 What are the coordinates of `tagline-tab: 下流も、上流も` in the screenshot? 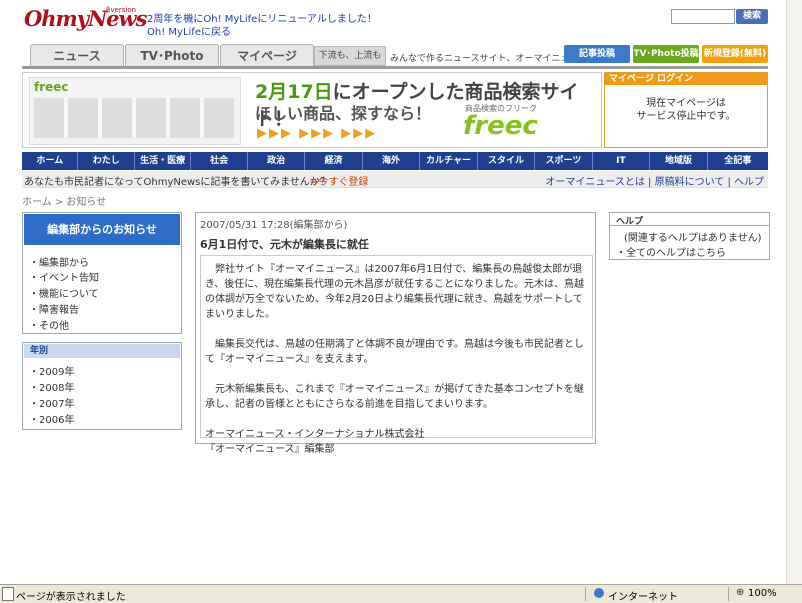 It's located at (350, 56).